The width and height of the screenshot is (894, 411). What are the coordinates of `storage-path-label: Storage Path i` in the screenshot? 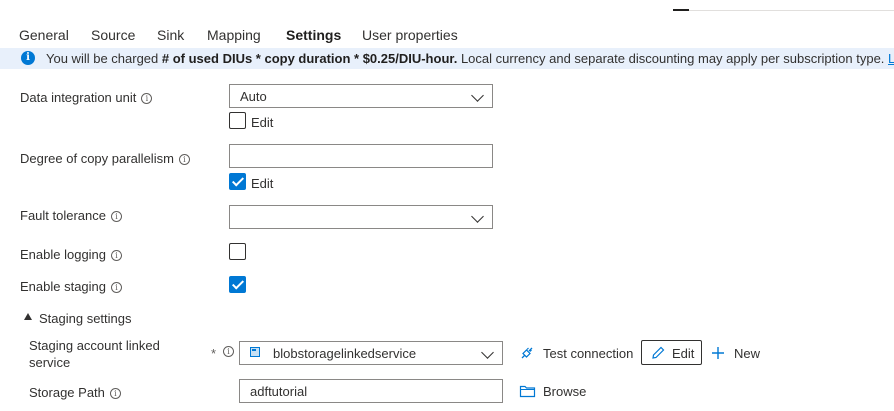 It's located at (75, 392).